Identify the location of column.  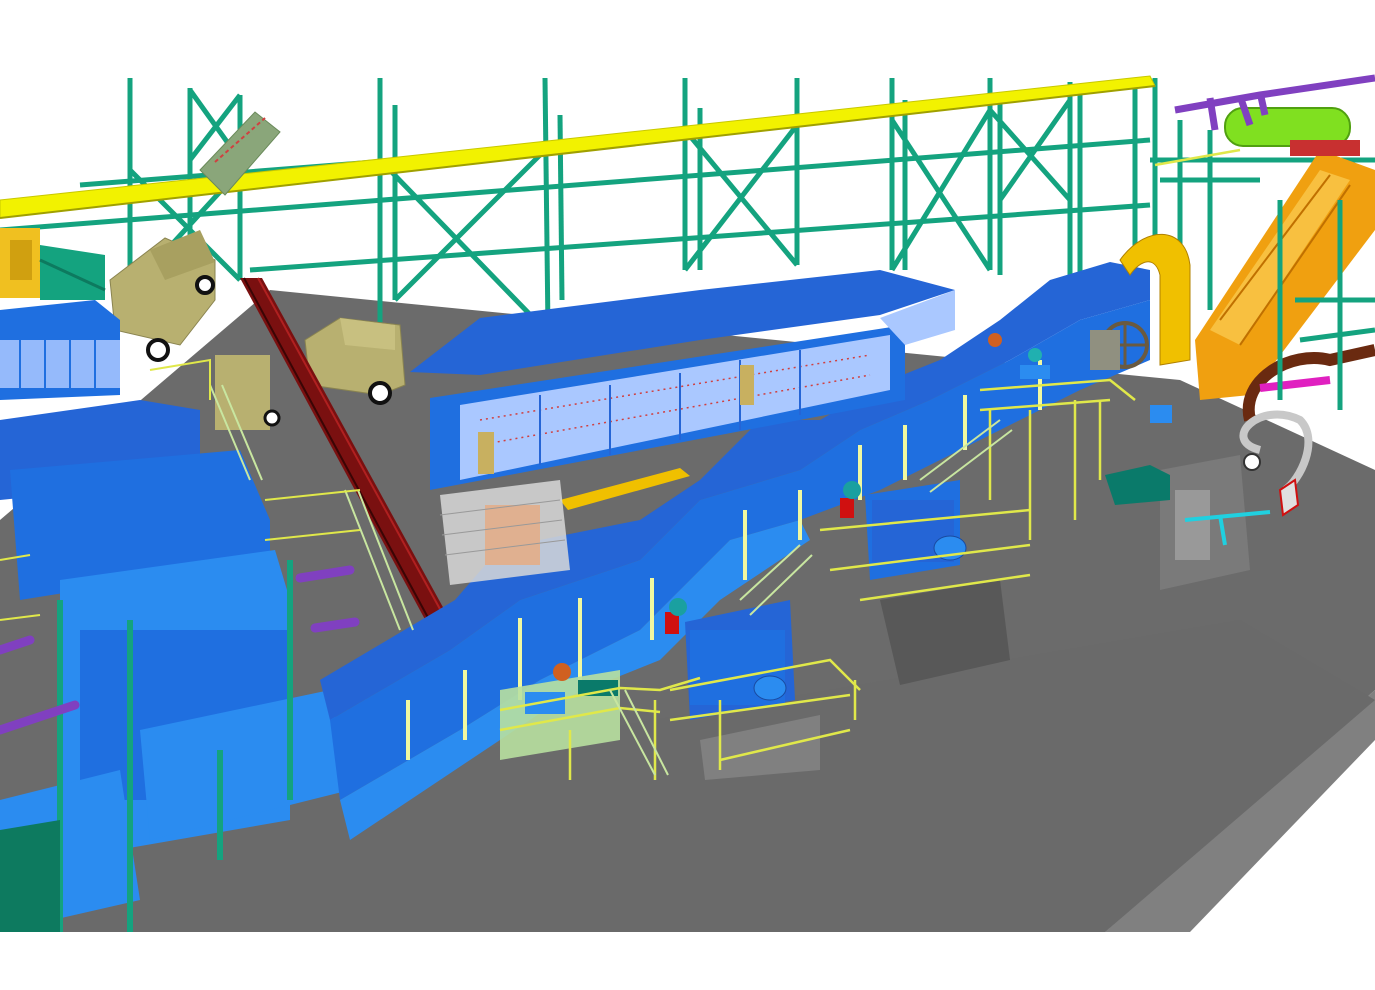
(546, 204).